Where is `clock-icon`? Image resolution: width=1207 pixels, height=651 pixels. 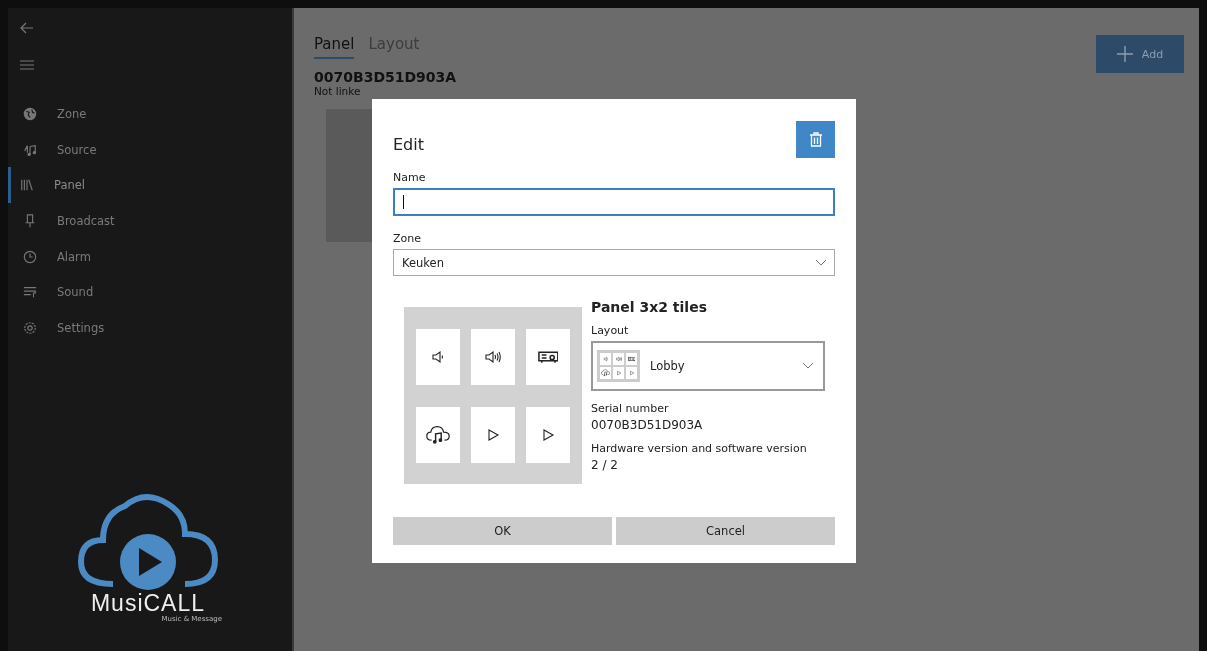
clock-icon is located at coordinates (30, 256).